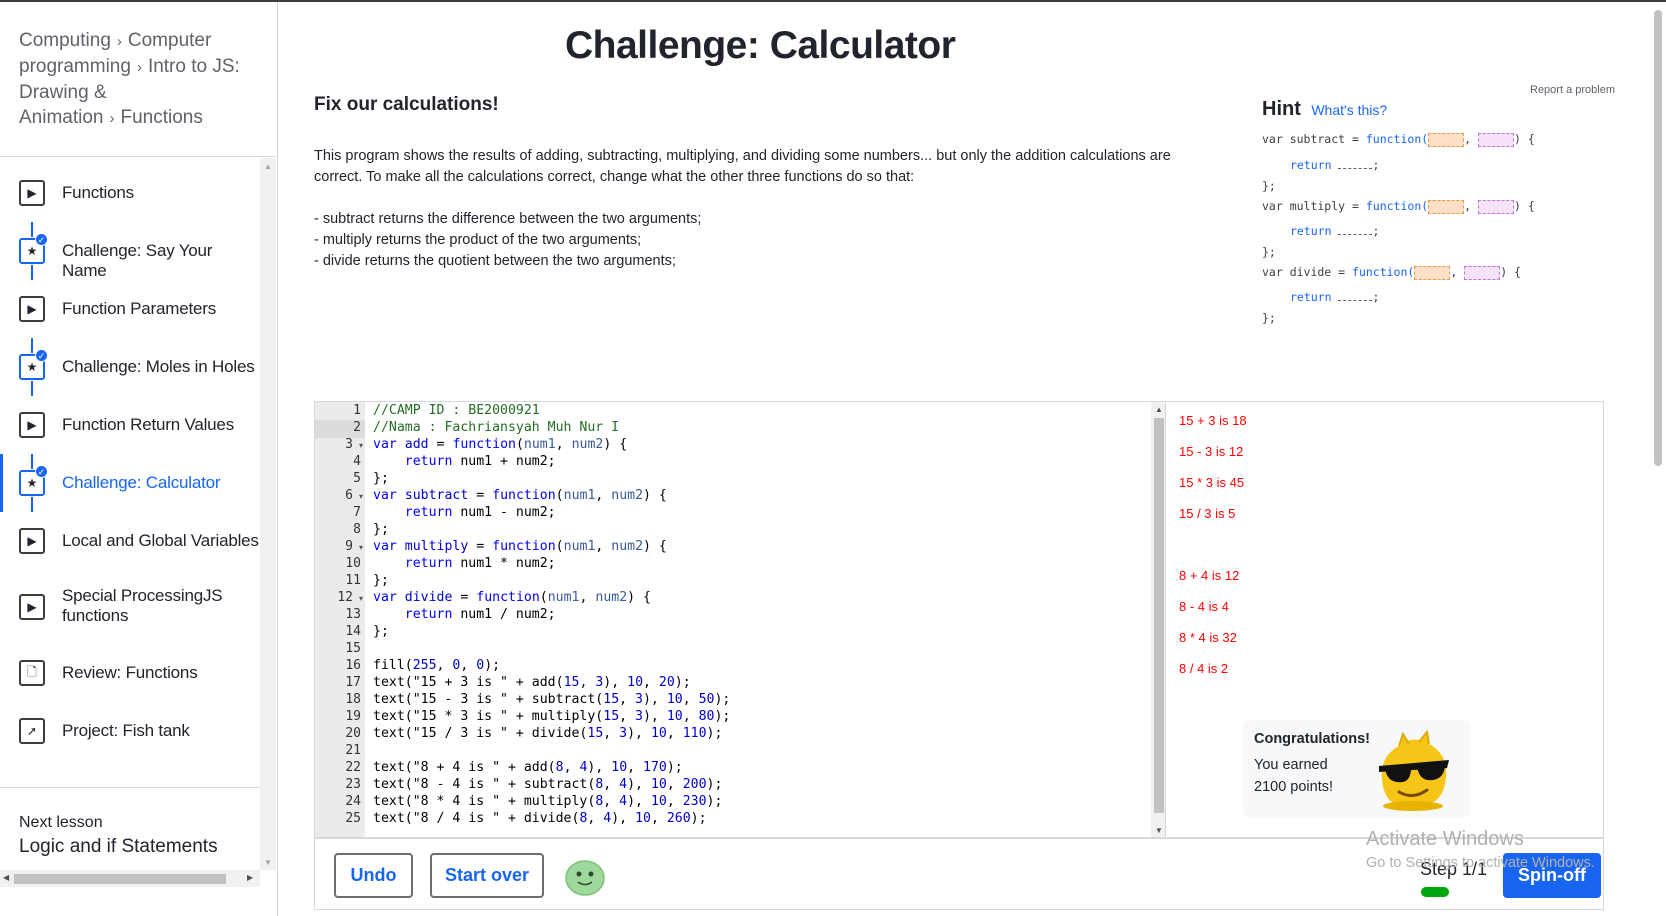  Describe the element at coordinates (1414, 770) in the screenshot. I see `sunglasses-mascot-icon` at that location.